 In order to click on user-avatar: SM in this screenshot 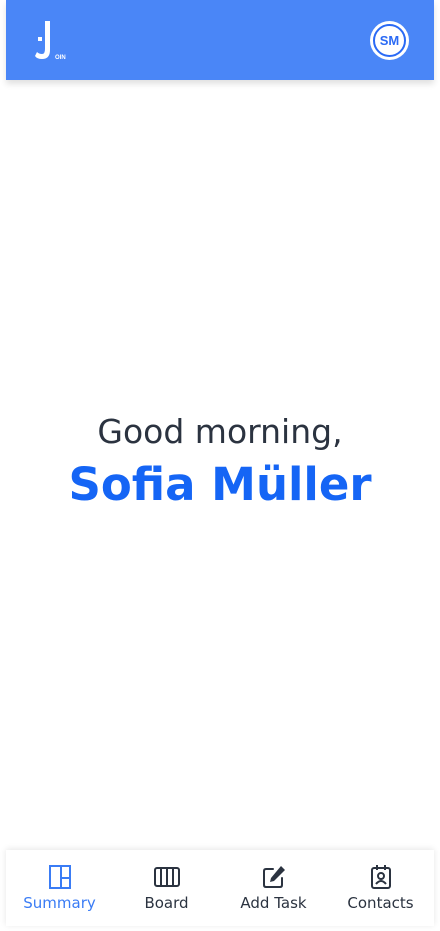, I will do `click(389, 40)`.